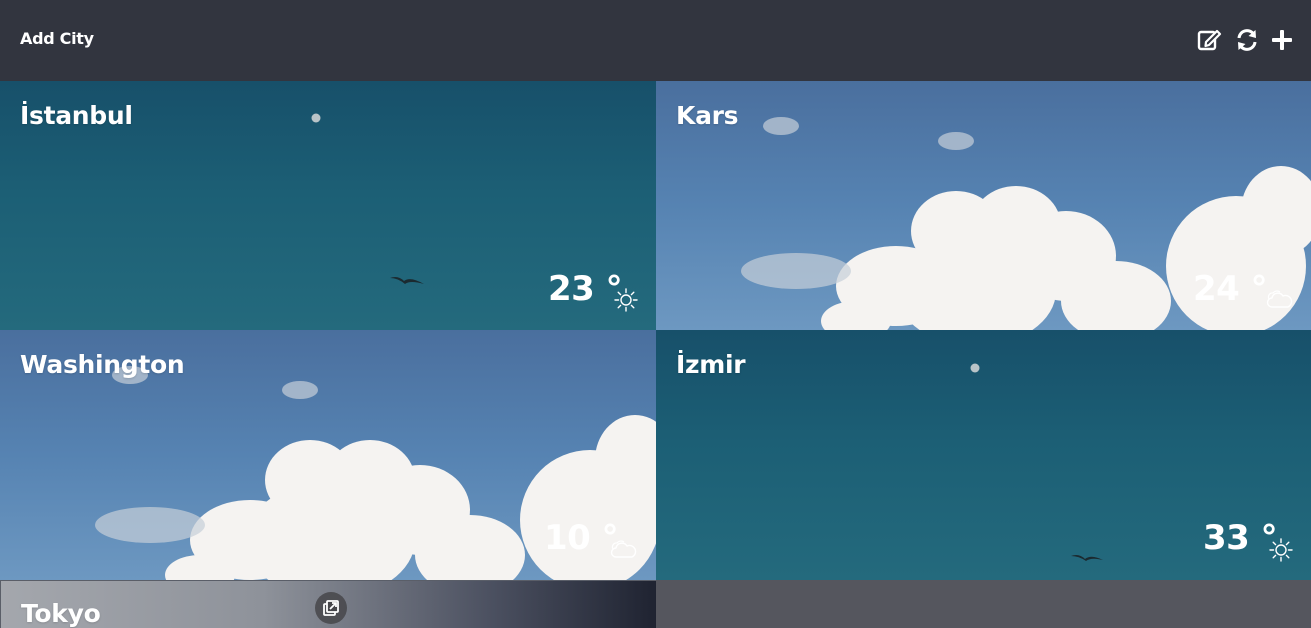 This screenshot has height=628, width=1311. What do you see at coordinates (61, 613) in the screenshot?
I see `city-name: Tokyo` at bounding box center [61, 613].